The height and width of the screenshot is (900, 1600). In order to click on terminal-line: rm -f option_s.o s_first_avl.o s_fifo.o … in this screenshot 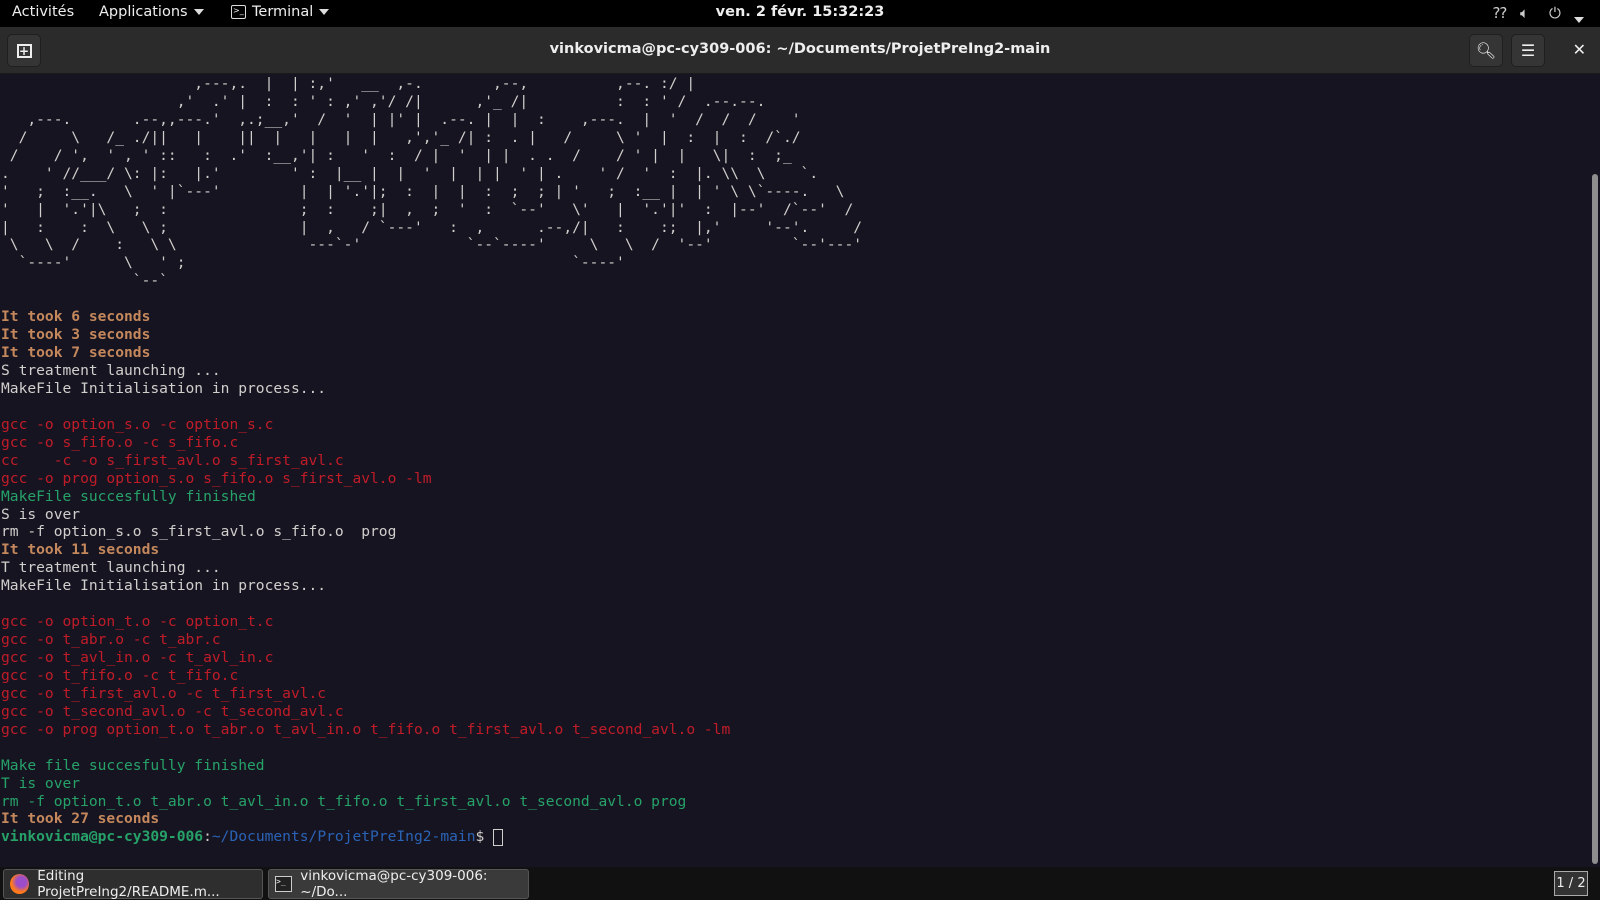, I will do `click(199, 532)`.